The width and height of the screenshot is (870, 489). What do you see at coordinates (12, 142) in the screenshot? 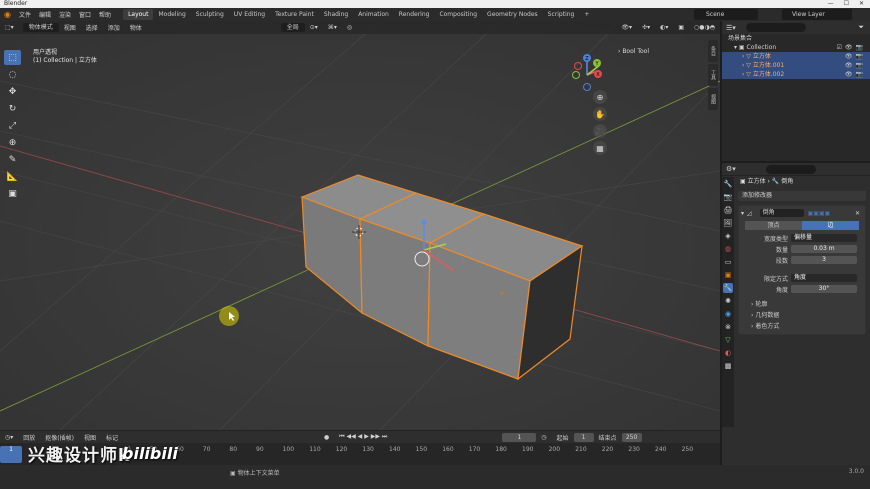
I see `transform-tool-icon: ⊕` at bounding box center [12, 142].